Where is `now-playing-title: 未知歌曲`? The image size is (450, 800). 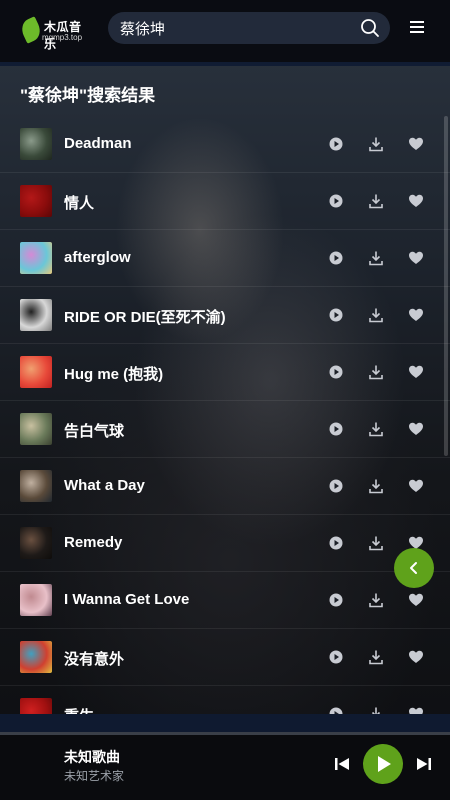
now-playing-title: 未知歌曲 is located at coordinates (92, 757).